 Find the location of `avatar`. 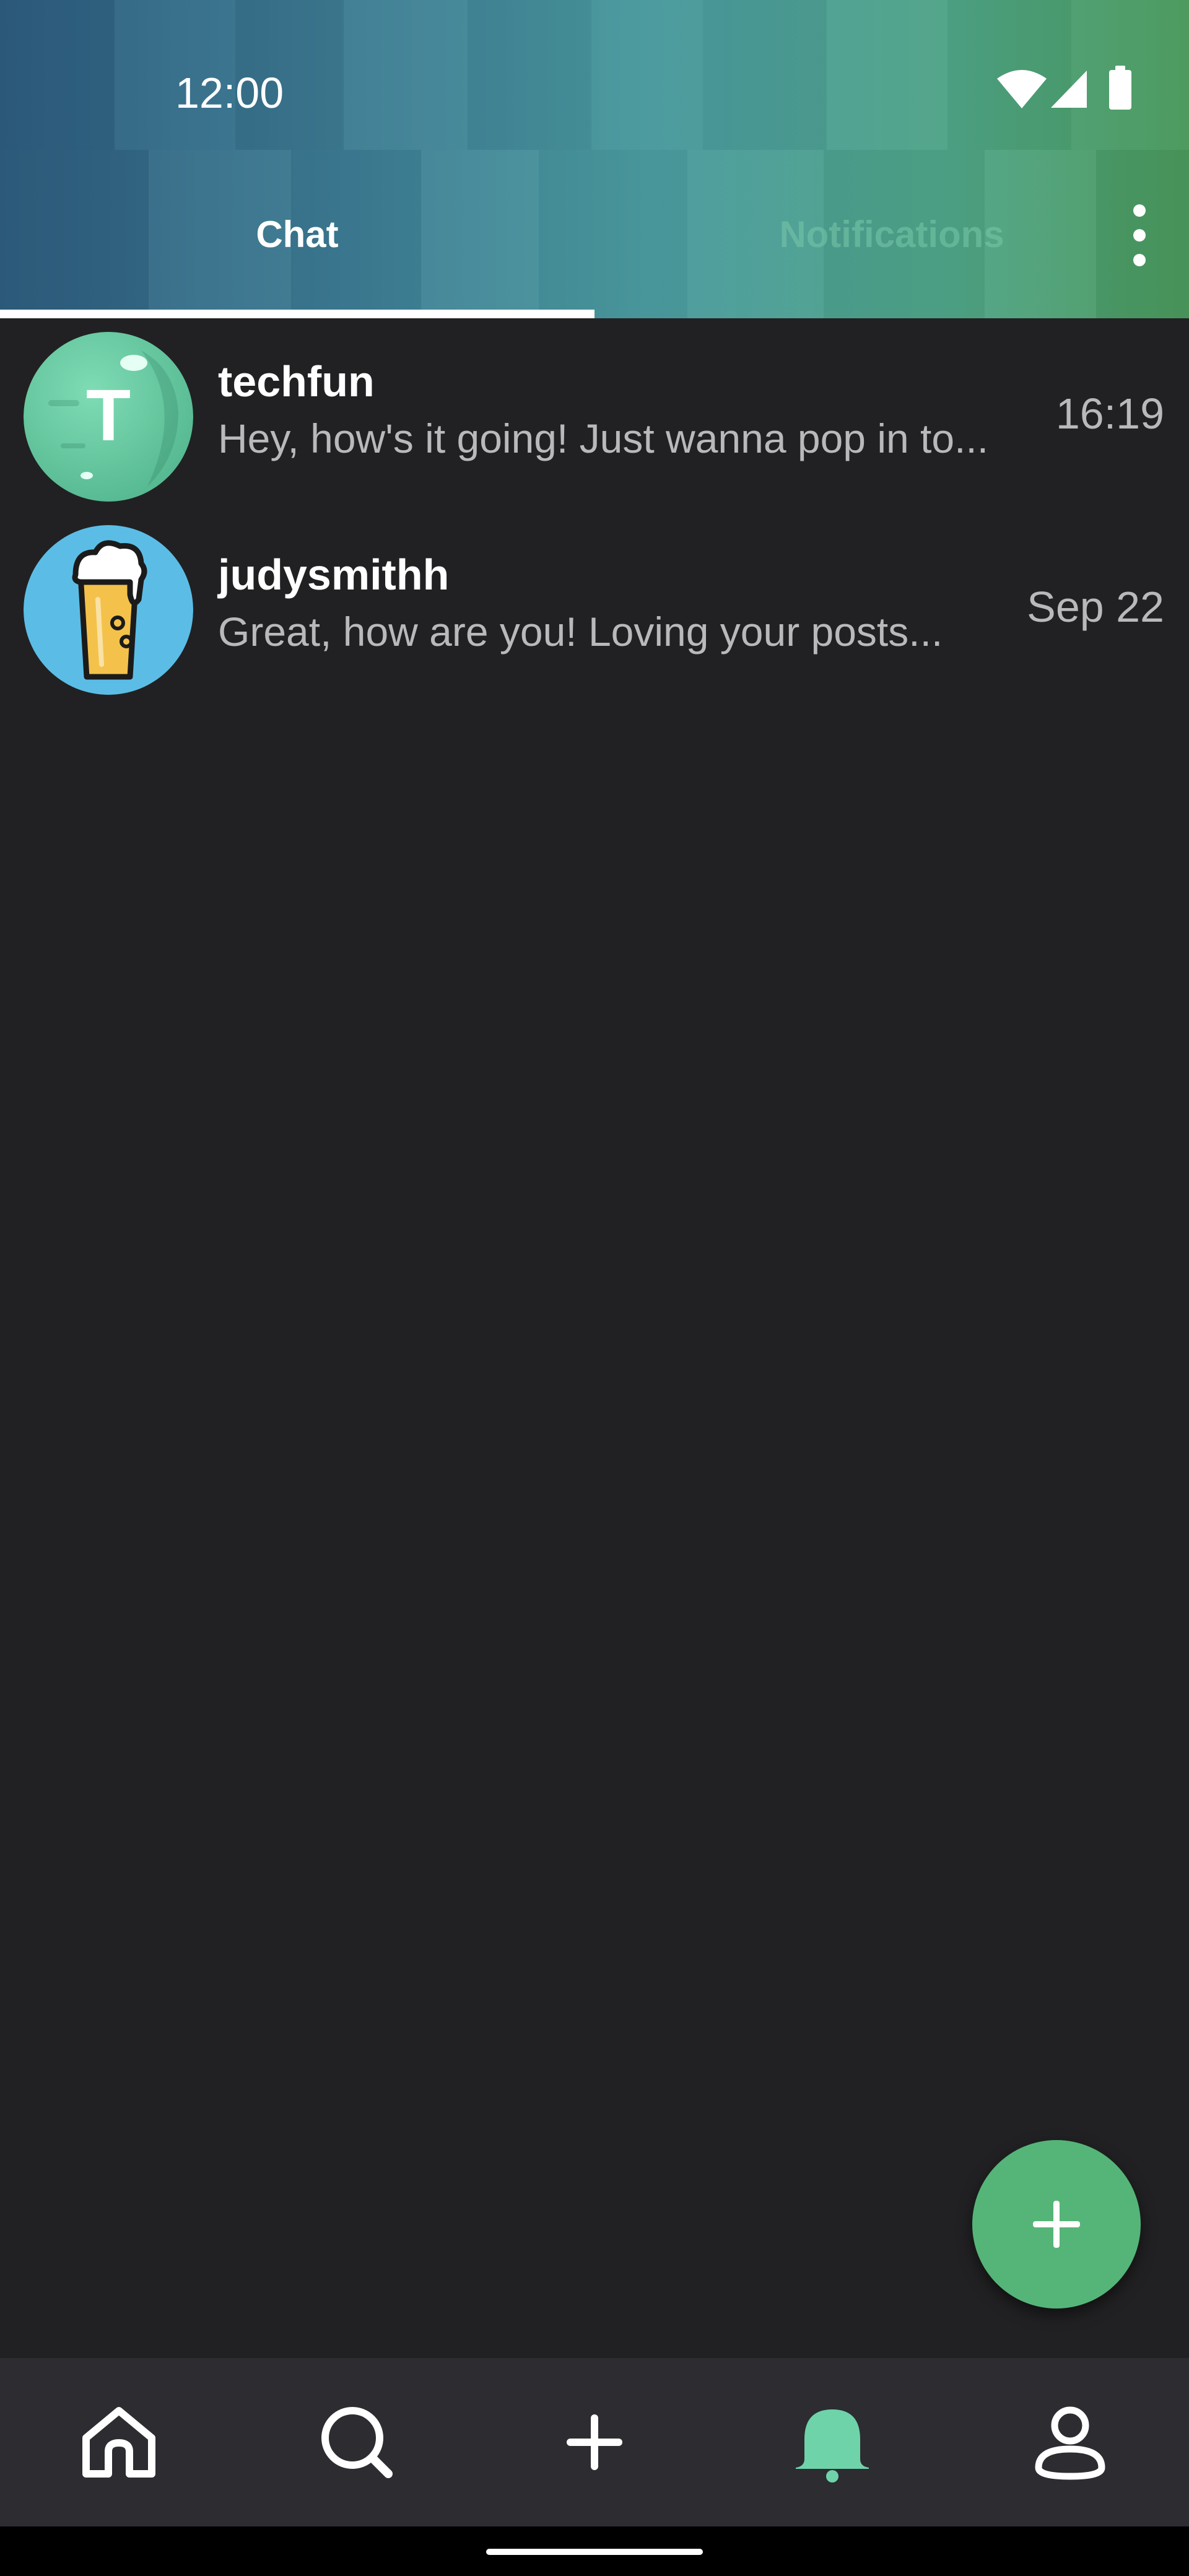

avatar is located at coordinates (108, 610).